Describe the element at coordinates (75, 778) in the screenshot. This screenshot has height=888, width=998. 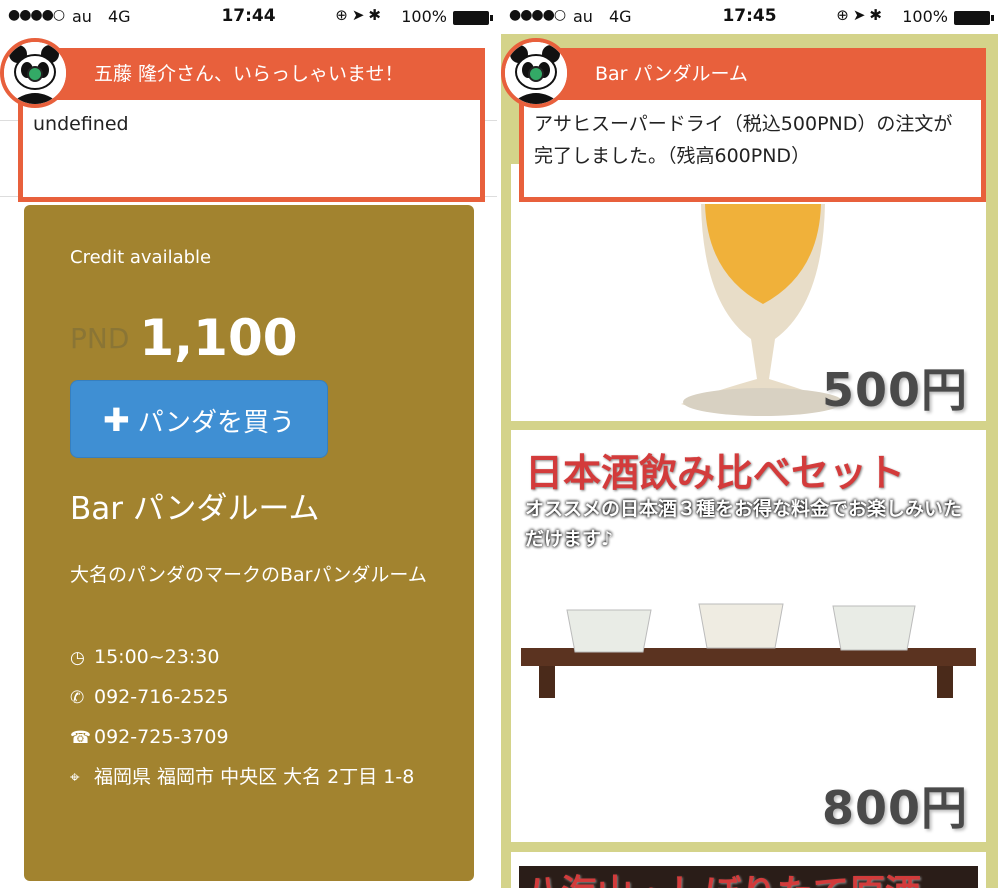
I see `map-pin-icon: ⌖` at that location.